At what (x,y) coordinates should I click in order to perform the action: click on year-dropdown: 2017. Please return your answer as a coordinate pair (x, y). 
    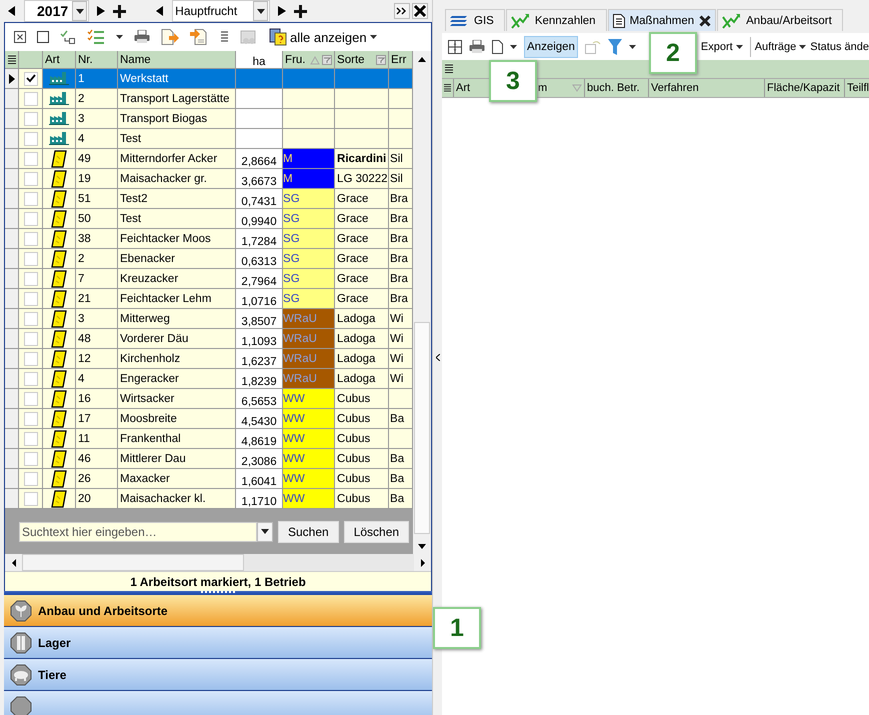
    Looking at the image, I should click on (57, 11).